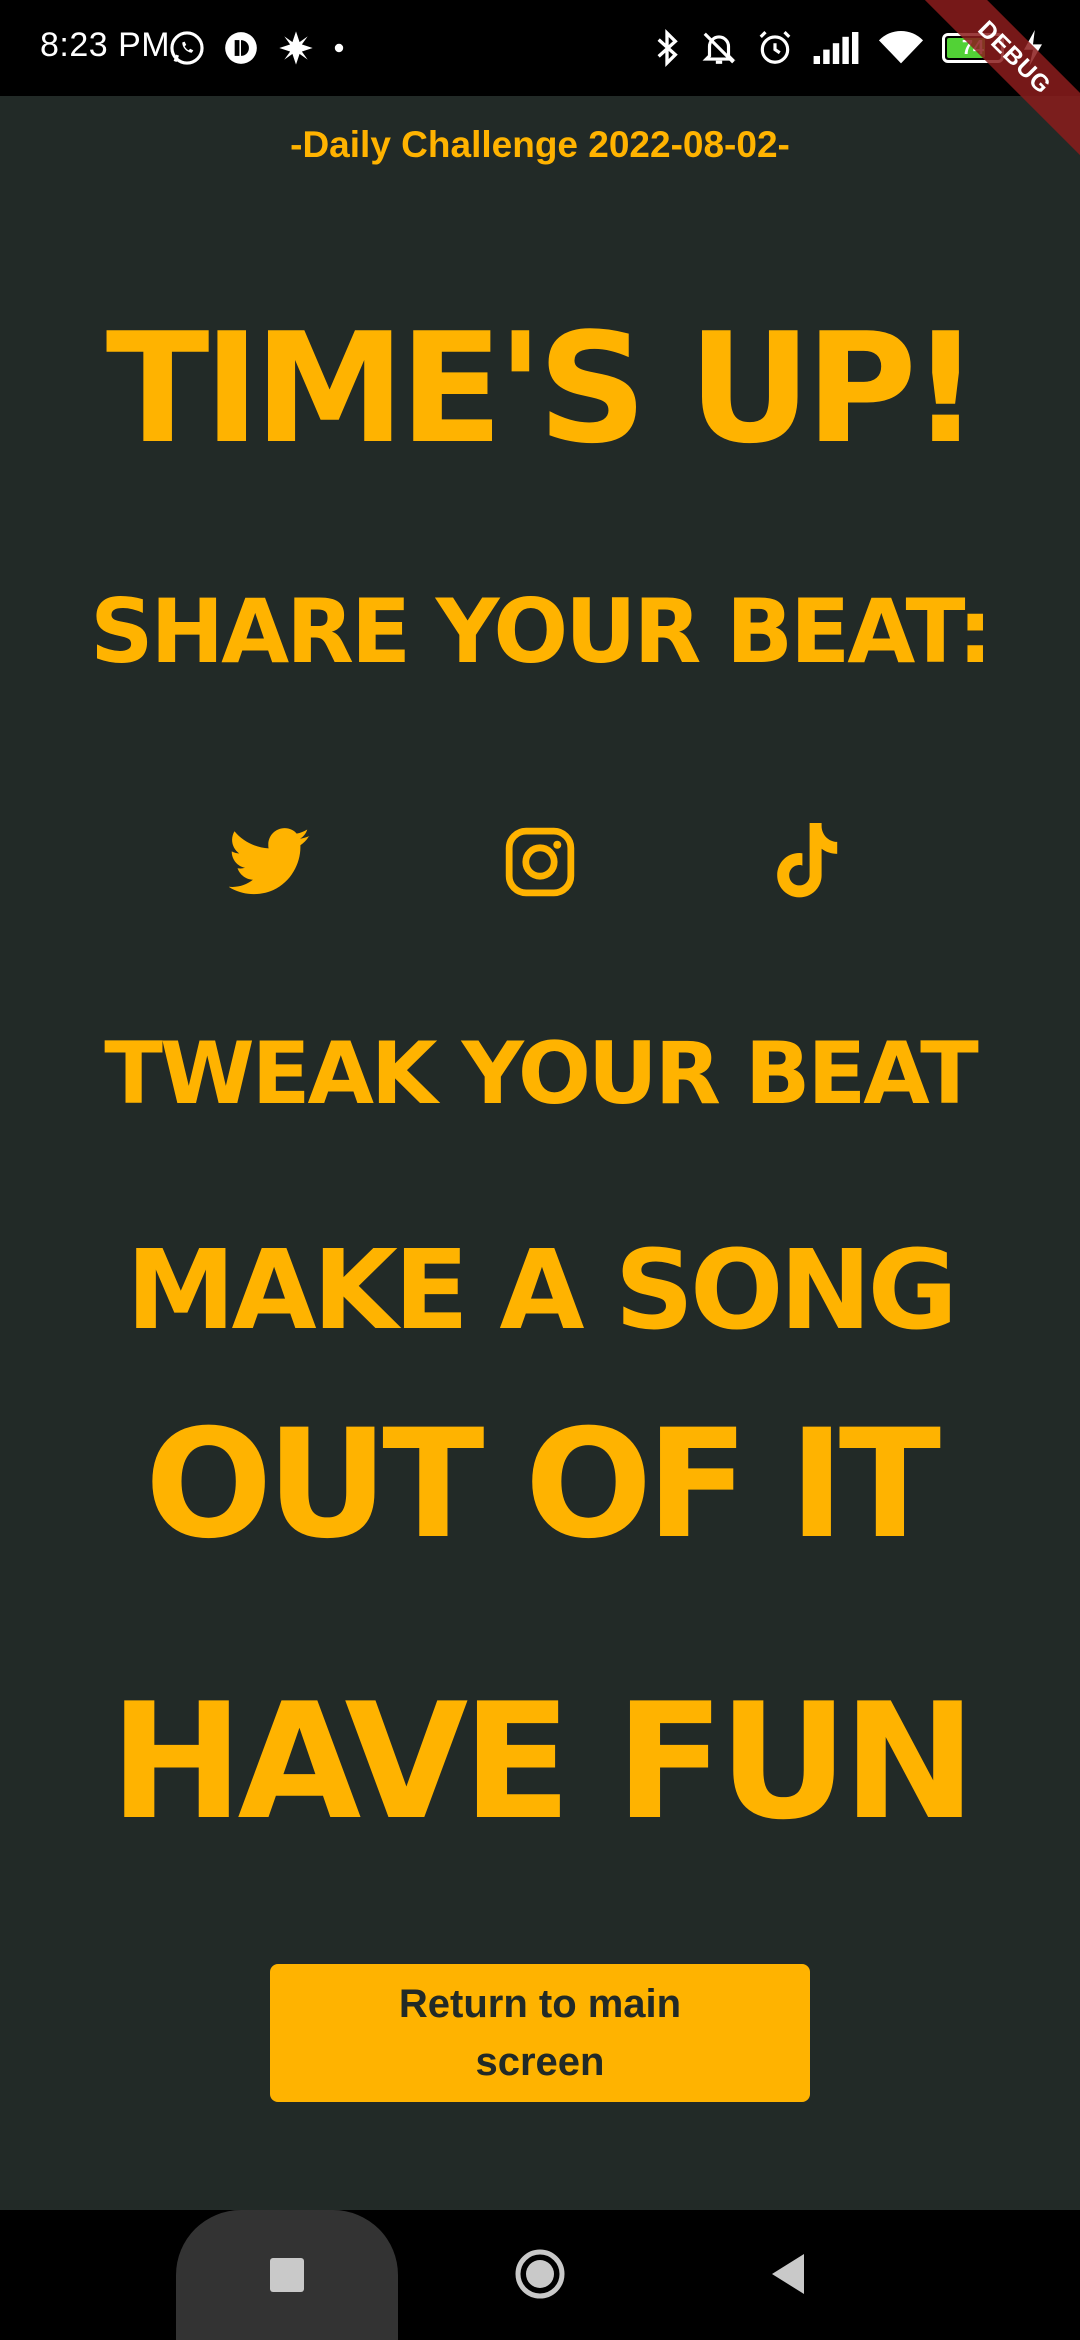 Image resolution: width=1080 pixels, height=2340 pixels. Describe the element at coordinates (542, 388) in the screenshot. I see `times-up-heading: TIME'S UP!` at that location.